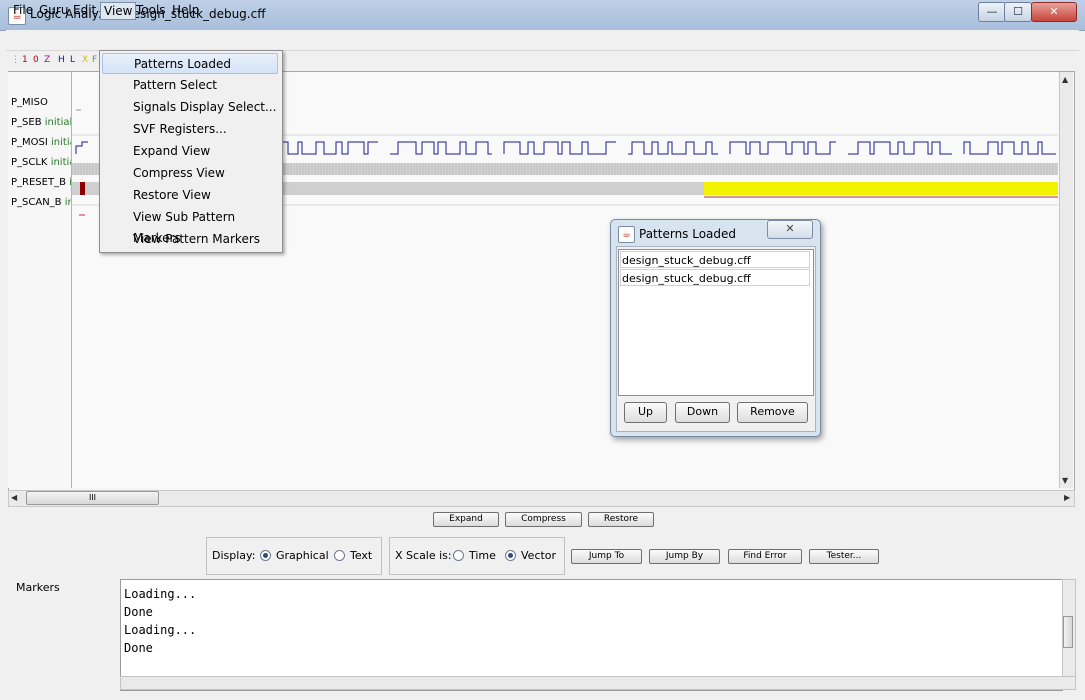  I want to click on menu-item-expand-view: Expand View, so click(190, 151).